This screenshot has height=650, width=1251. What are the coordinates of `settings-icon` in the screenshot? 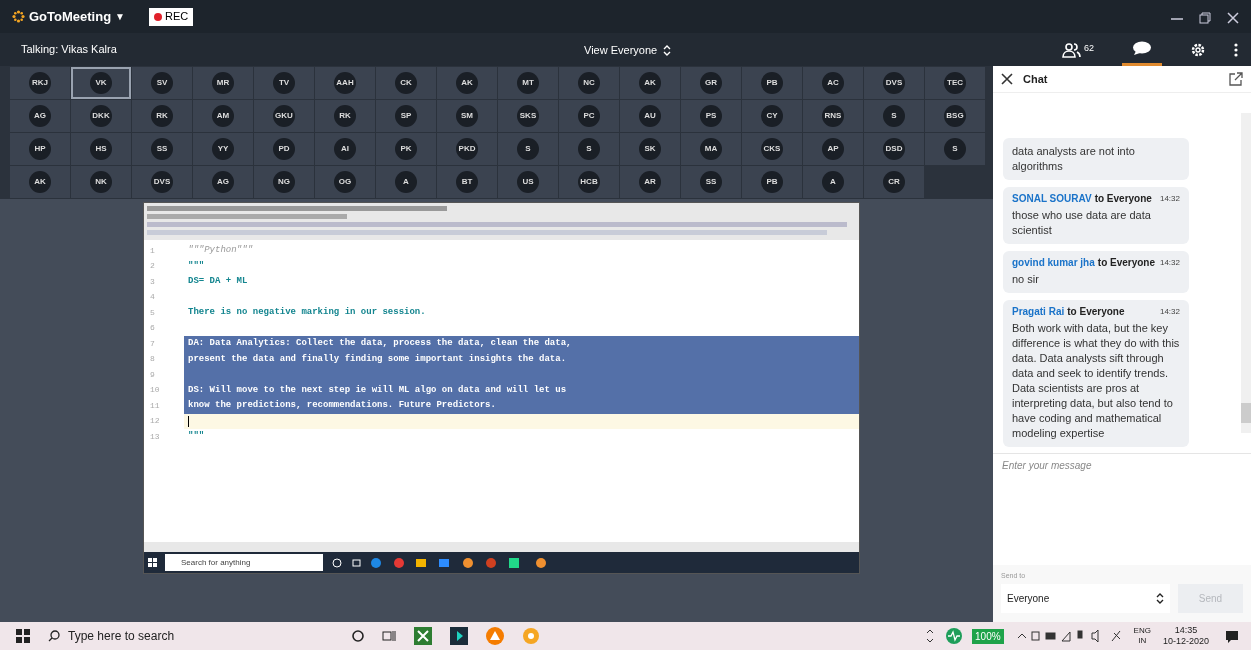 It's located at (1198, 49).